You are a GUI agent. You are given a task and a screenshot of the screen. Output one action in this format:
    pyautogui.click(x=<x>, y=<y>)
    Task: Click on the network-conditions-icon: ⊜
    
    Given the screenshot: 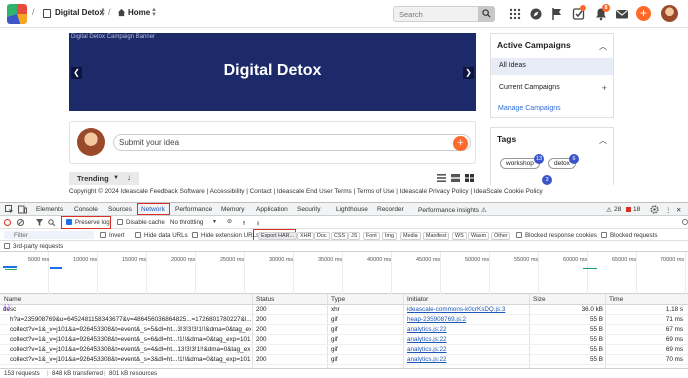 What is the action you would take?
    pyautogui.click(x=229, y=221)
    